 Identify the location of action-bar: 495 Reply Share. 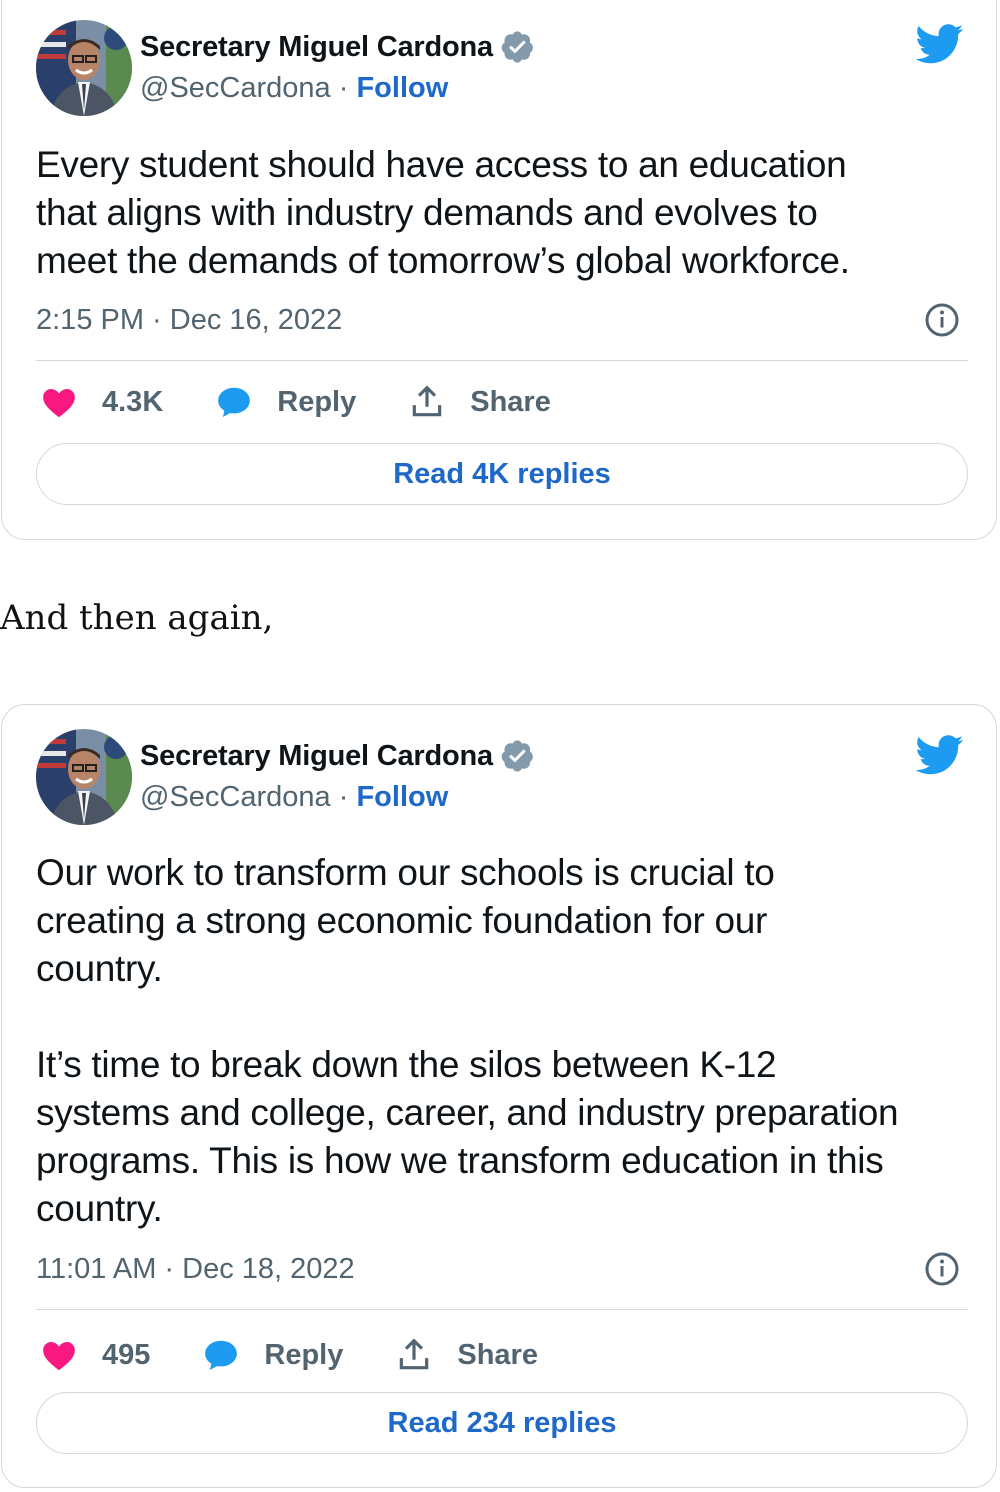
(315, 1355).